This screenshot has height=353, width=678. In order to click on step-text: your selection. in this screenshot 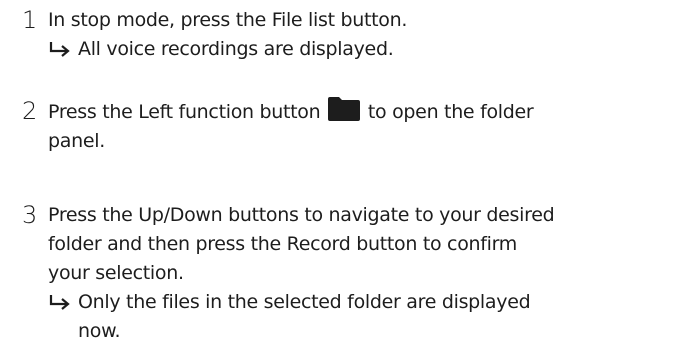, I will do `click(116, 273)`.